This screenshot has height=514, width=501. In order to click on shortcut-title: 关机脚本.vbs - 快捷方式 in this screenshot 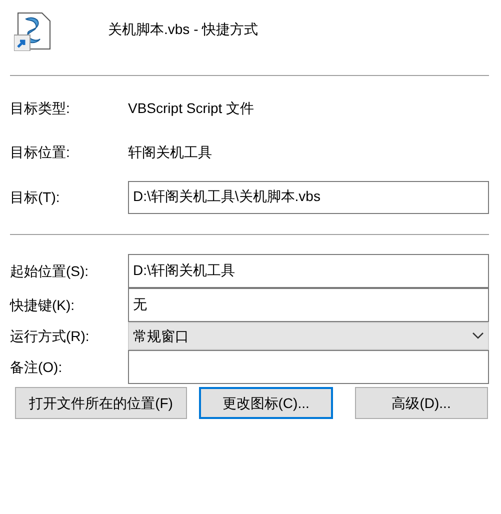, I will do `click(183, 29)`.